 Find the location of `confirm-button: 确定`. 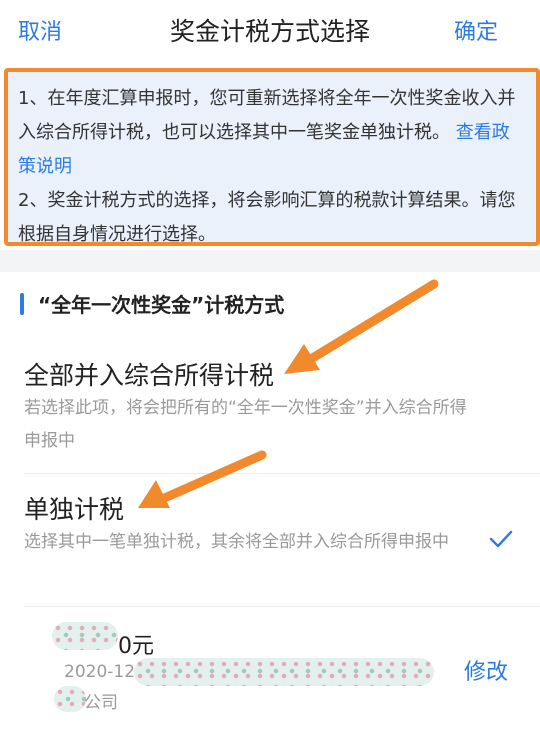

confirm-button: 确定 is located at coordinates (476, 30).